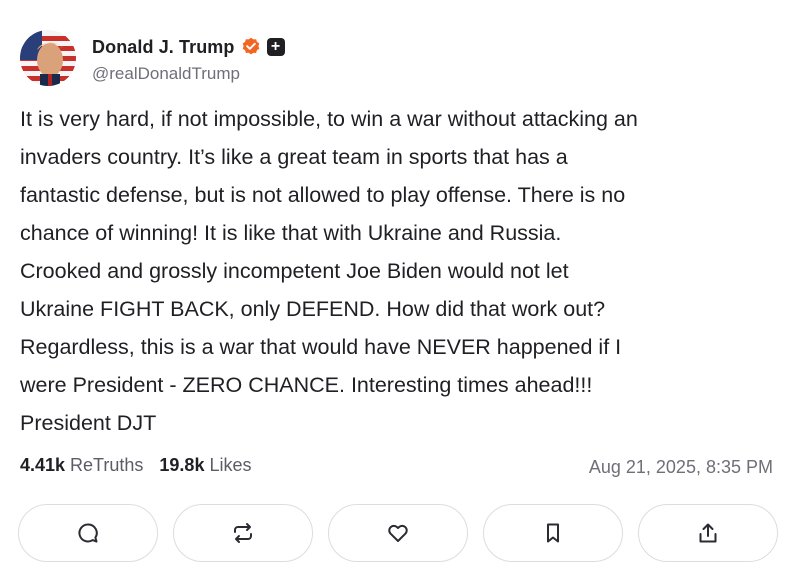 The height and width of the screenshot is (582, 800). I want to click on repost-icon, so click(243, 533).